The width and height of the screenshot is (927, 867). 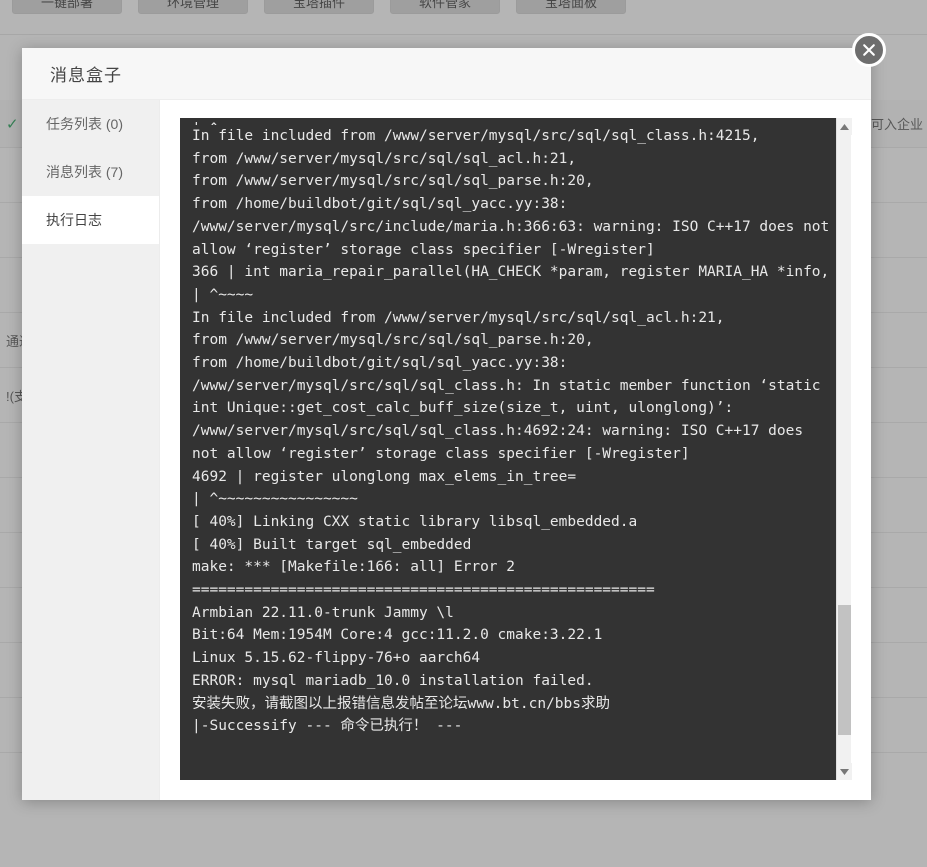 I want to click on modal-header: 消息盒子, so click(x=446, y=74).